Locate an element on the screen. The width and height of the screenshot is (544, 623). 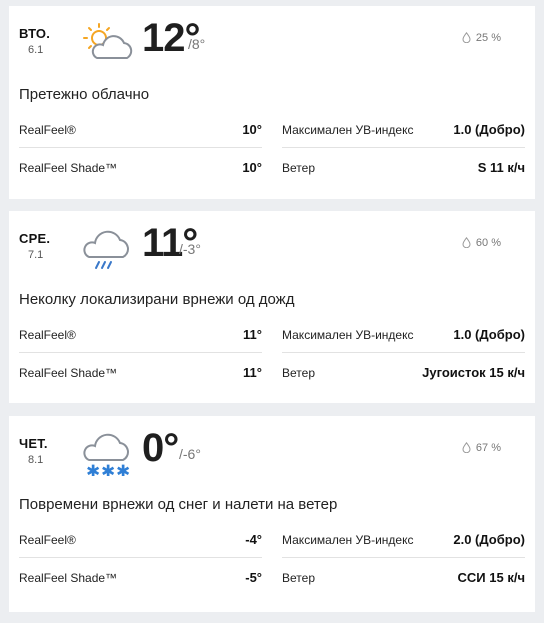
wind-row: Ветер ССИ 15 к/ч is located at coordinates (403, 578).